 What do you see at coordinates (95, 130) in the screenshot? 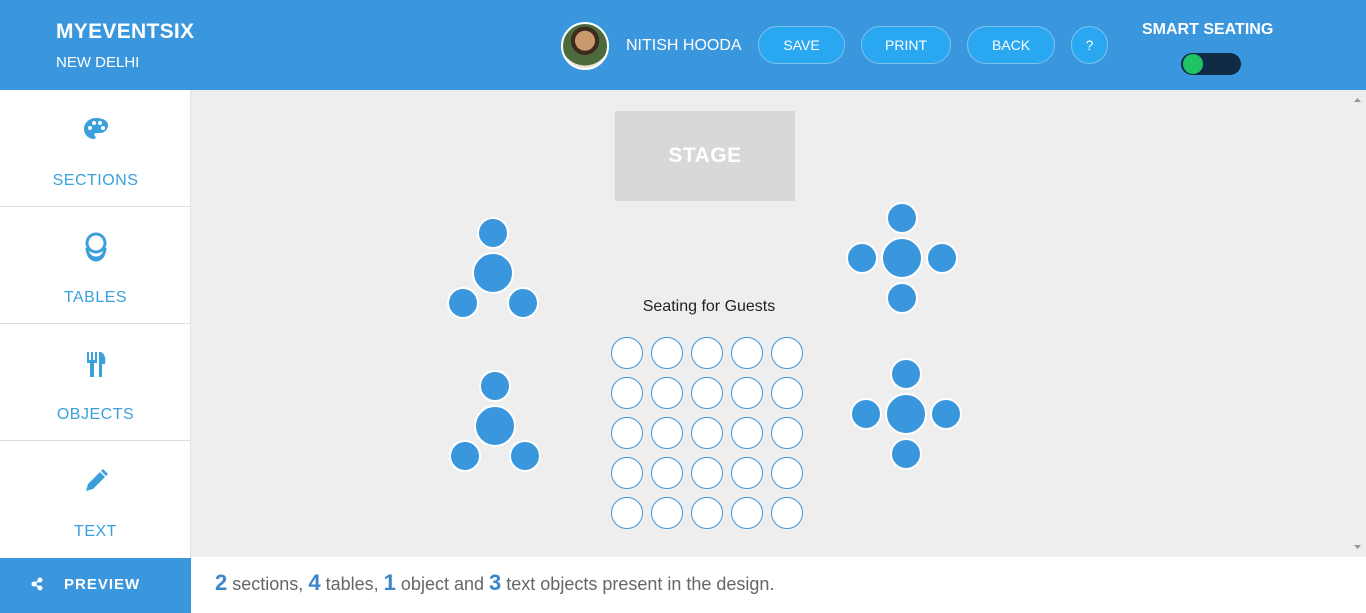
I see `palette-icon` at bounding box center [95, 130].